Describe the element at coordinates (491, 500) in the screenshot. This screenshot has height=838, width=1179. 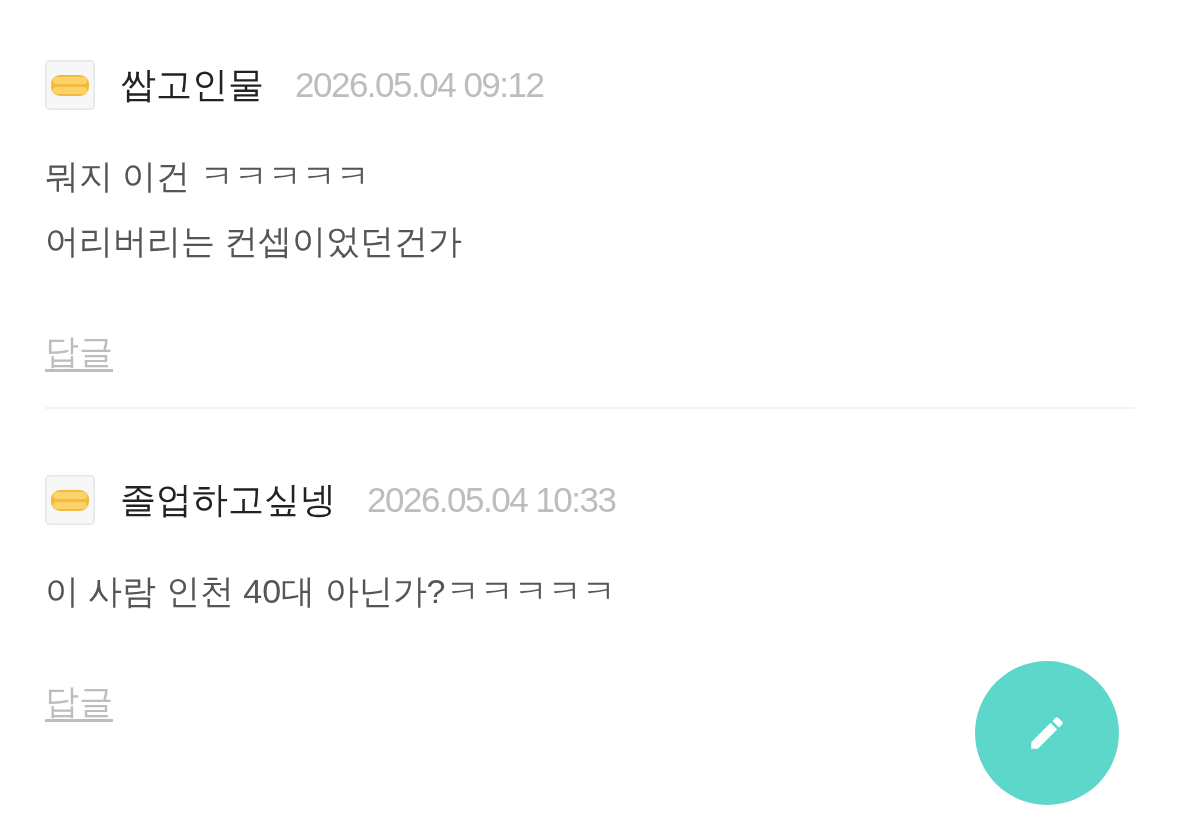
I see `comment-time: 2026.05.04 10:33` at that location.